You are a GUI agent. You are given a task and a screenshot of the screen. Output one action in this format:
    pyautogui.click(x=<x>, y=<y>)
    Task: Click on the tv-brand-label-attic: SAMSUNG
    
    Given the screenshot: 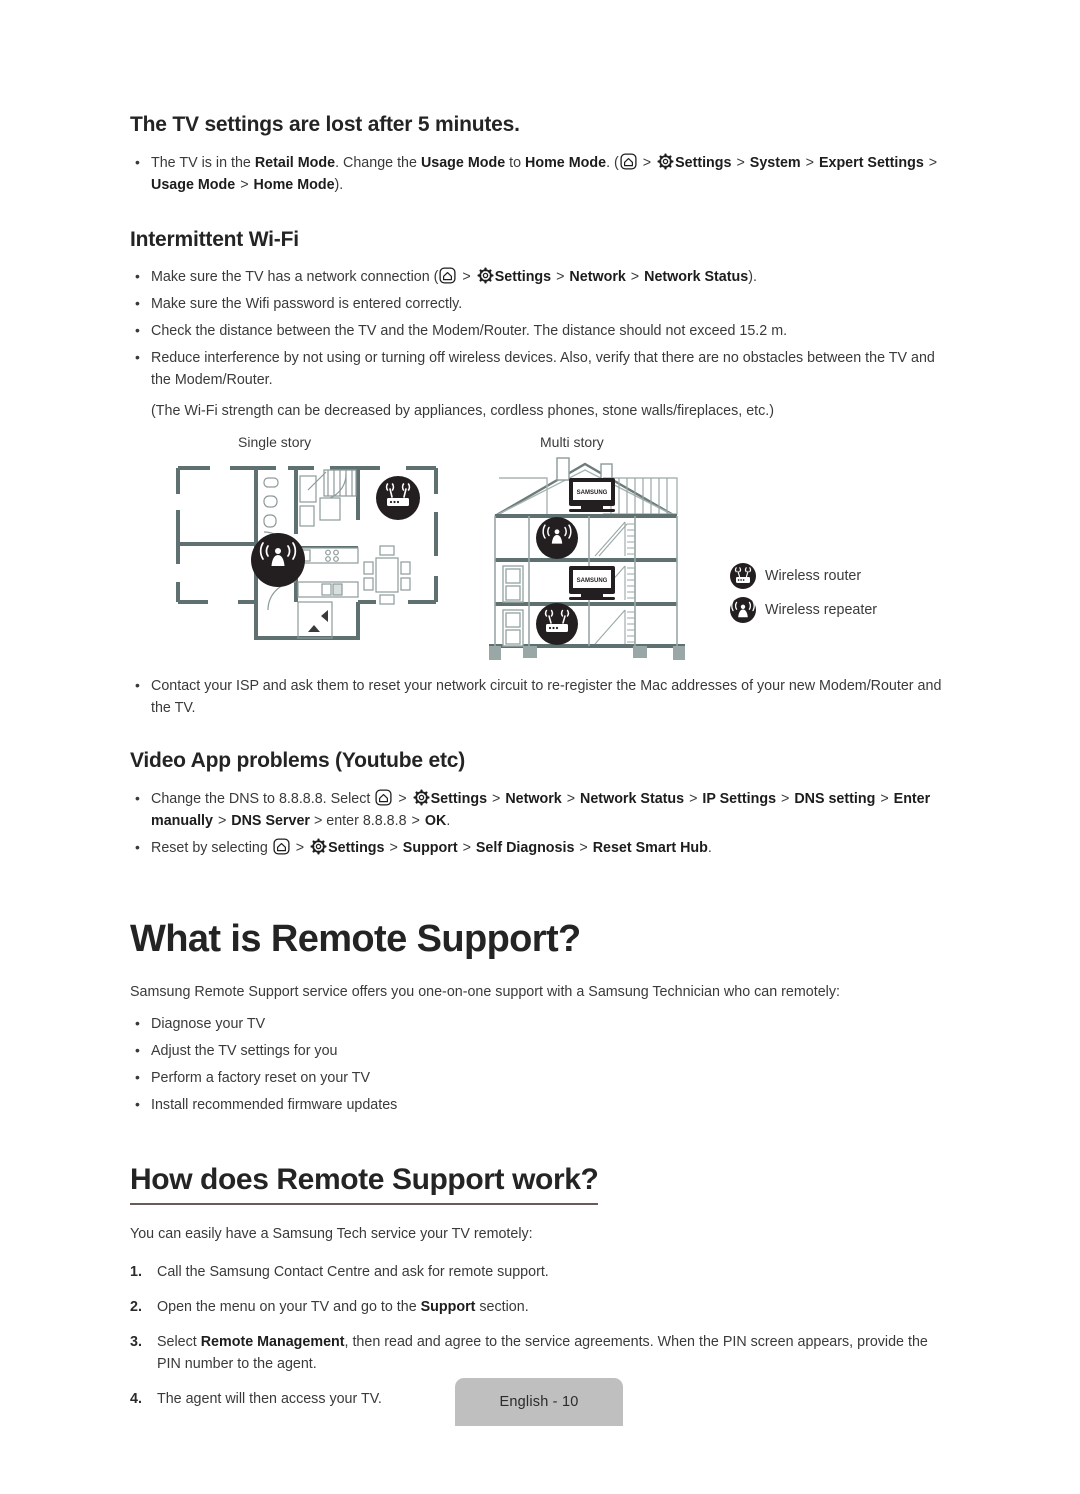 What is the action you would take?
    pyautogui.click(x=592, y=493)
    